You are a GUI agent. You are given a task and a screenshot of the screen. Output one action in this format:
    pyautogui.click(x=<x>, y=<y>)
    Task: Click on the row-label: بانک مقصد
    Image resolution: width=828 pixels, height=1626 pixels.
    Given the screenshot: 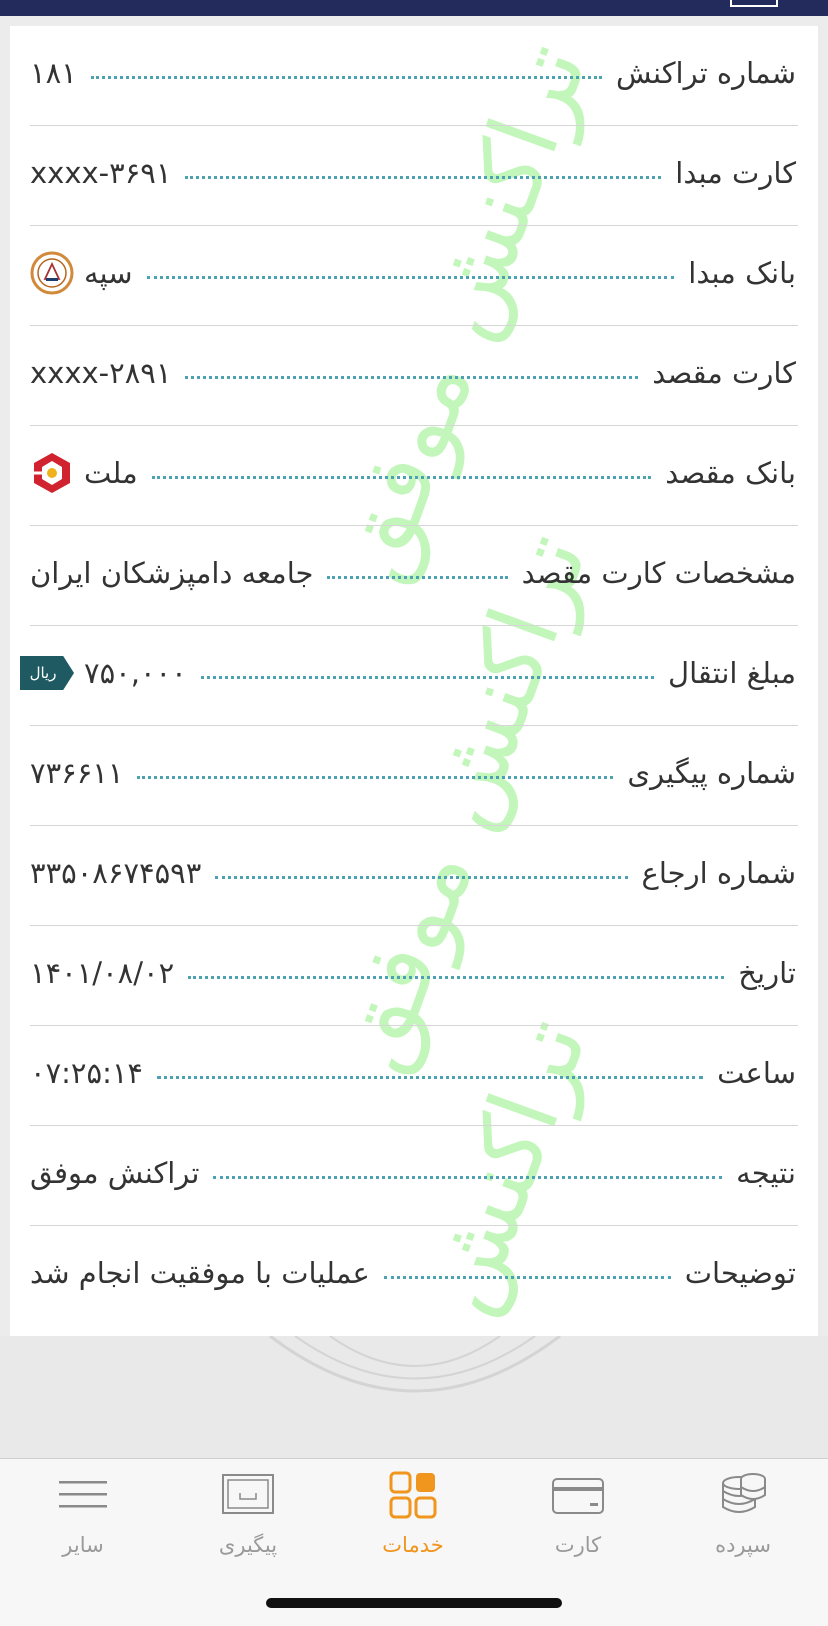 What is the action you would take?
    pyautogui.click(x=730, y=473)
    